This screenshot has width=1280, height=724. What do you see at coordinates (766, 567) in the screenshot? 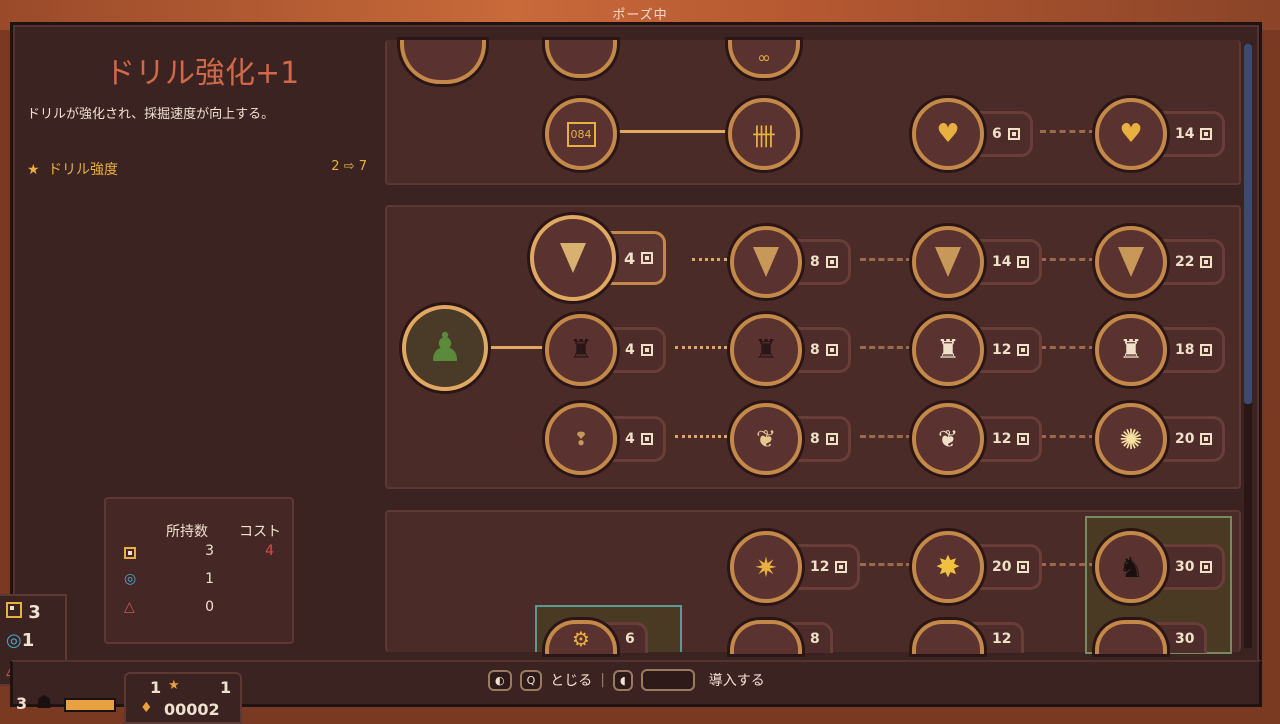
I see `explosion-icon: ✷` at bounding box center [766, 567].